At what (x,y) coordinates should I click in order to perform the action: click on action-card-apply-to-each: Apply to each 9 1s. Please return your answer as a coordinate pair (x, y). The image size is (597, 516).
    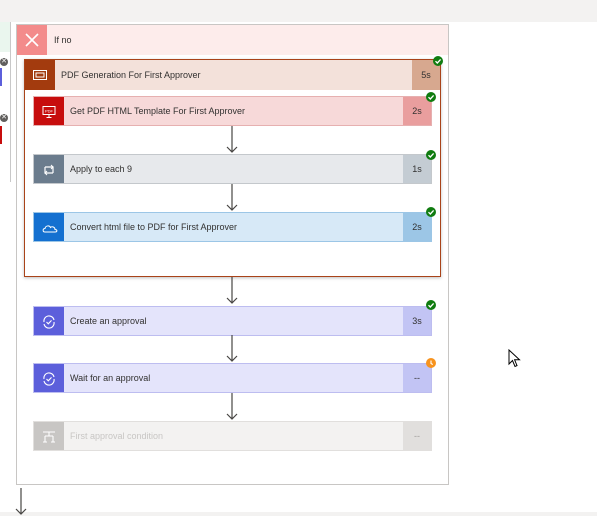
    Looking at the image, I should click on (232, 169).